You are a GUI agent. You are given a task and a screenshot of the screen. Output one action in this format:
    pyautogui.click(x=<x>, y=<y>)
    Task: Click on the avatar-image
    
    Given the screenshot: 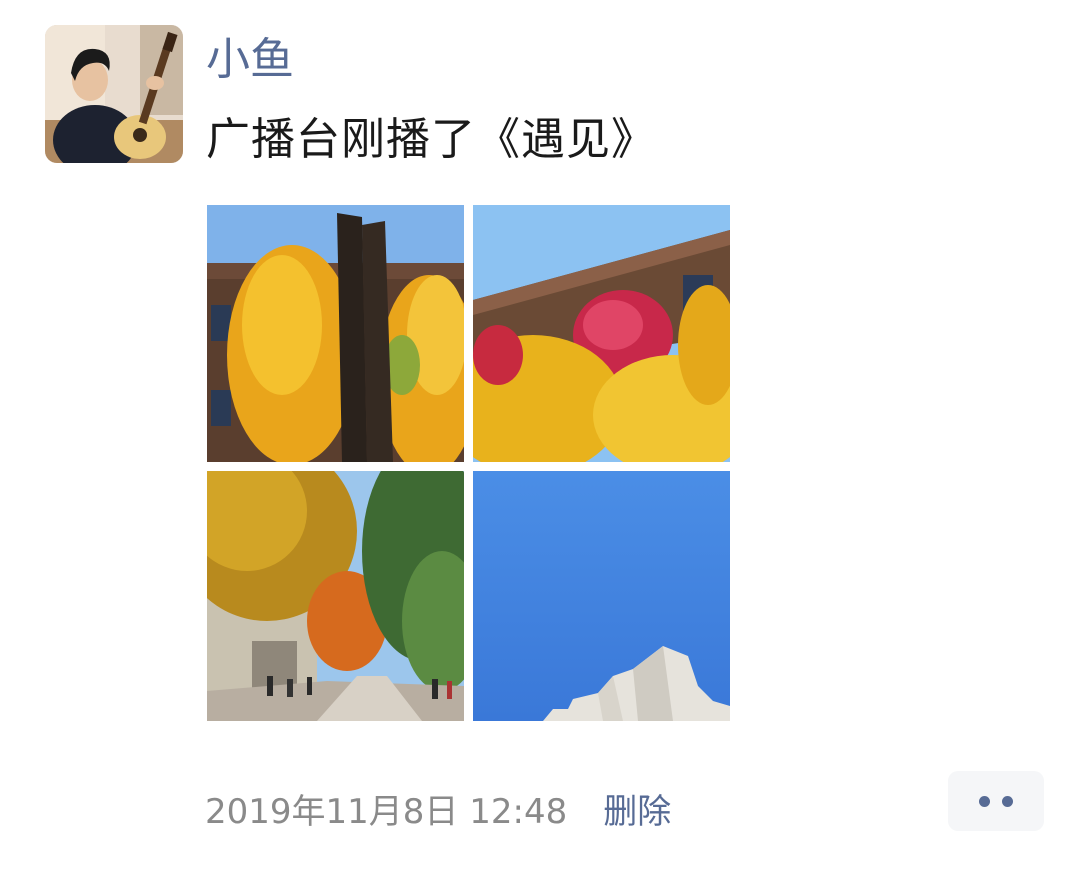 What is the action you would take?
    pyautogui.click(x=114, y=94)
    